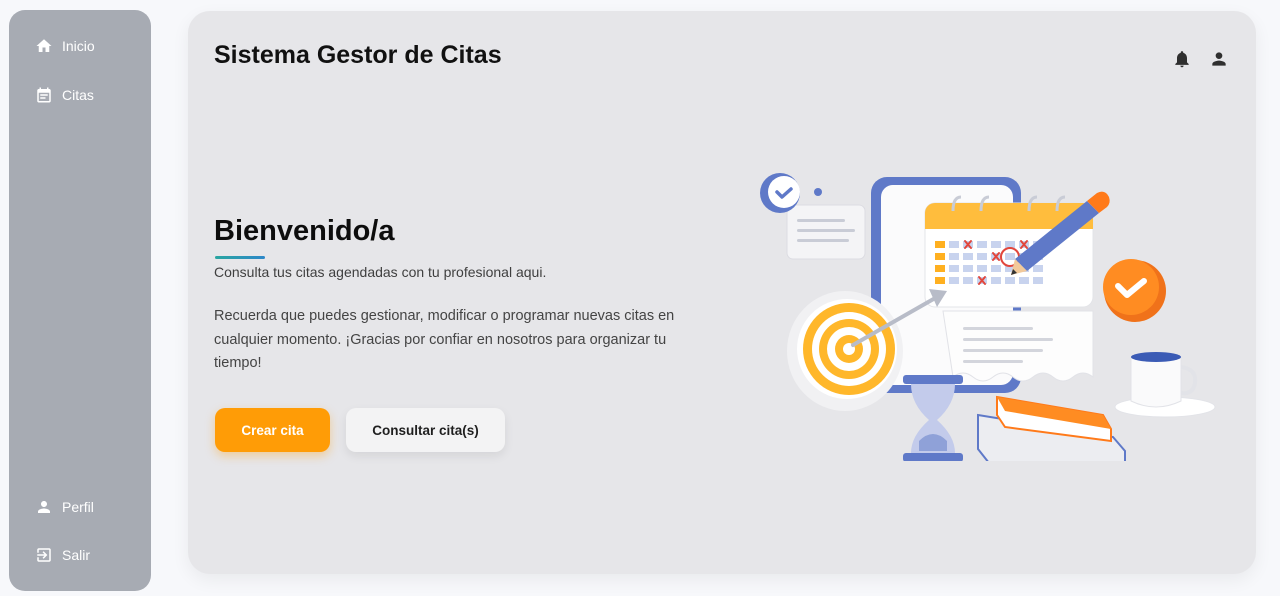 This screenshot has height=596, width=1280. I want to click on calendar-grid-icon, so click(1009, 251).